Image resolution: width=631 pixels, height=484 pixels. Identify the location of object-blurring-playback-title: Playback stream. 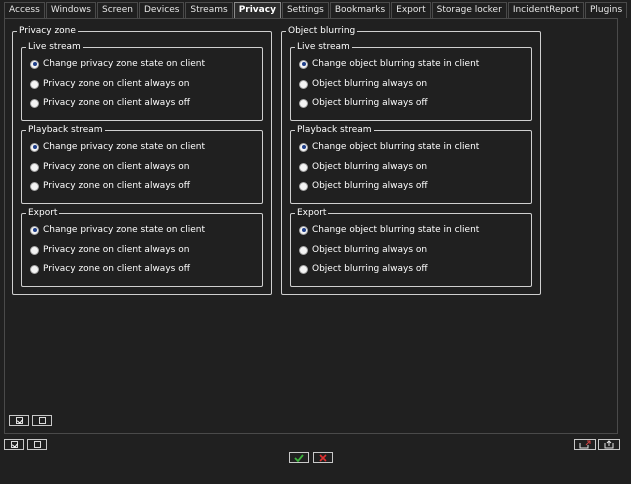
(334, 130).